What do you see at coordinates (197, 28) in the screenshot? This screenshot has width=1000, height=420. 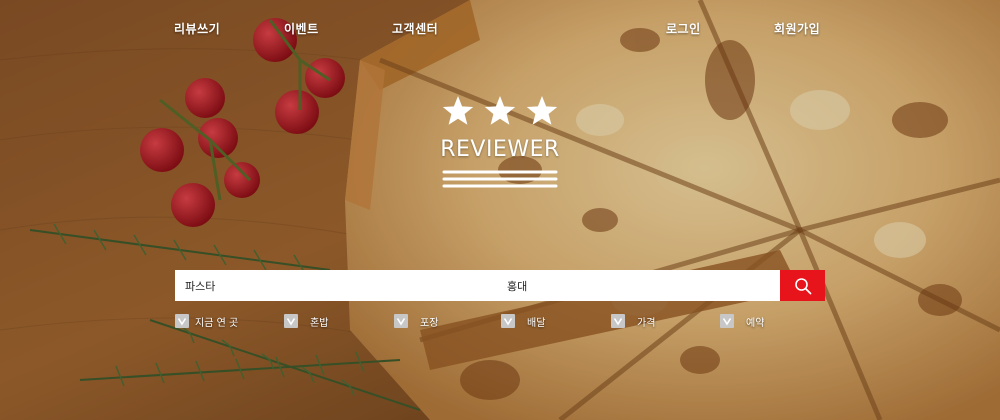 I see `nav-write-review-link: 리뷰쓰기` at bounding box center [197, 28].